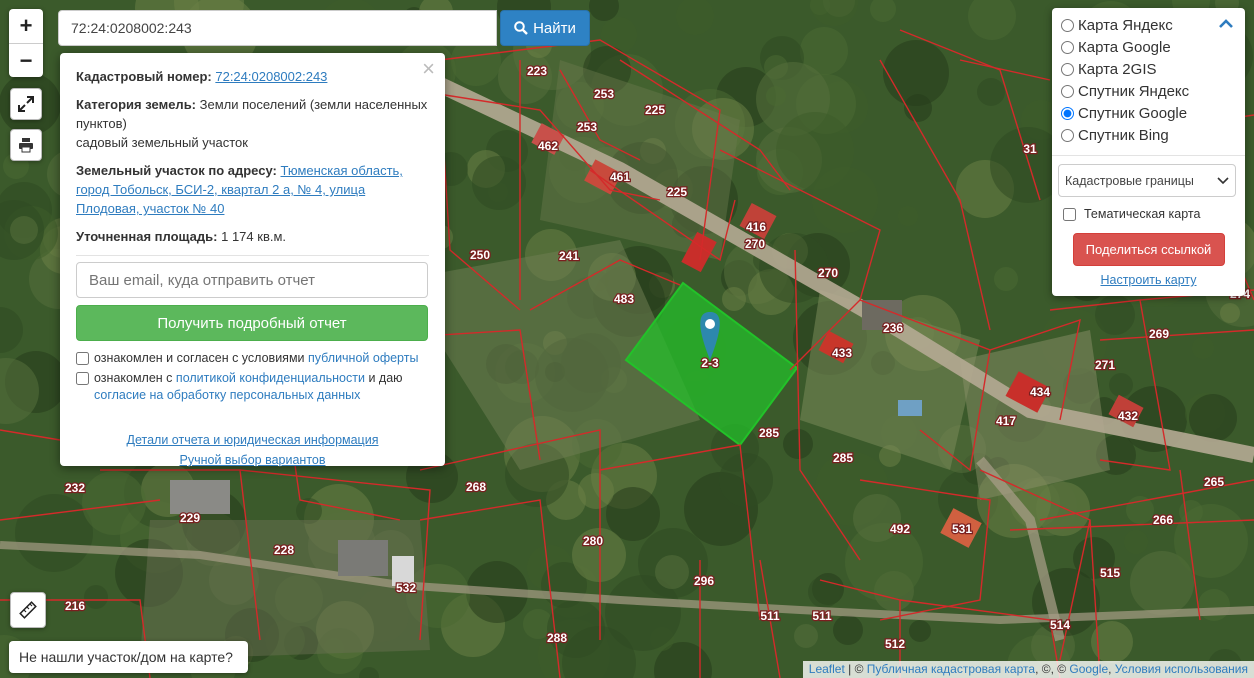 This screenshot has width=1254, height=678. Describe the element at coordinates (190, 518) in the screenshot. I see `plot-number-label: 229` at that location.